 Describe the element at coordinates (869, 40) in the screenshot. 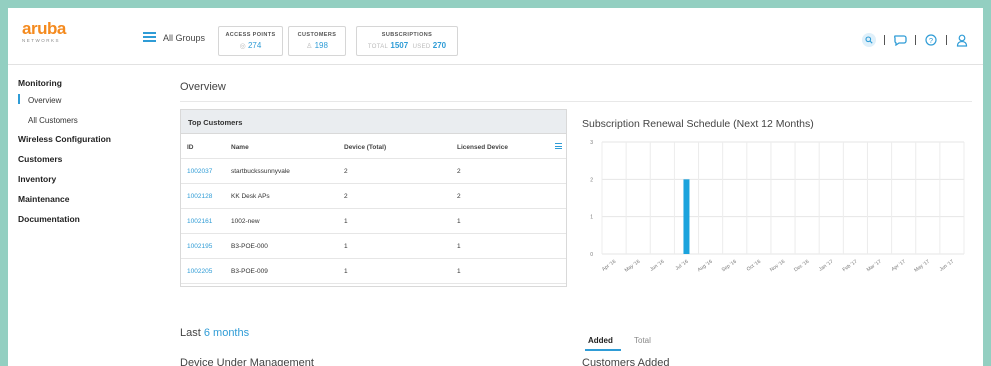

I see `search-icon` at that location.